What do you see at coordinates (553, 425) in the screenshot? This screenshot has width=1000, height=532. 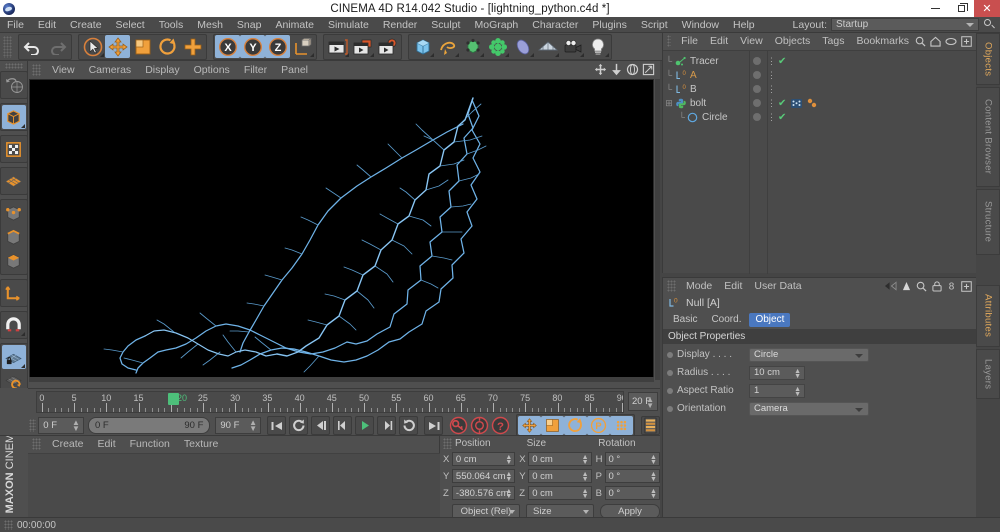 I see `scale-key-icon` at bounding box center [553, 425].